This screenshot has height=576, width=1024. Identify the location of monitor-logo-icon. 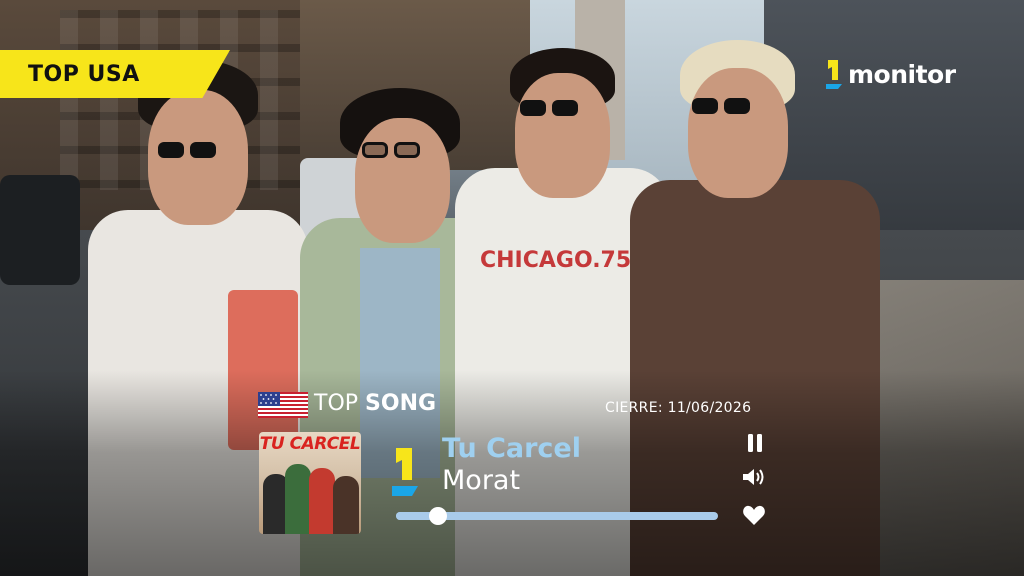
(834, 74).